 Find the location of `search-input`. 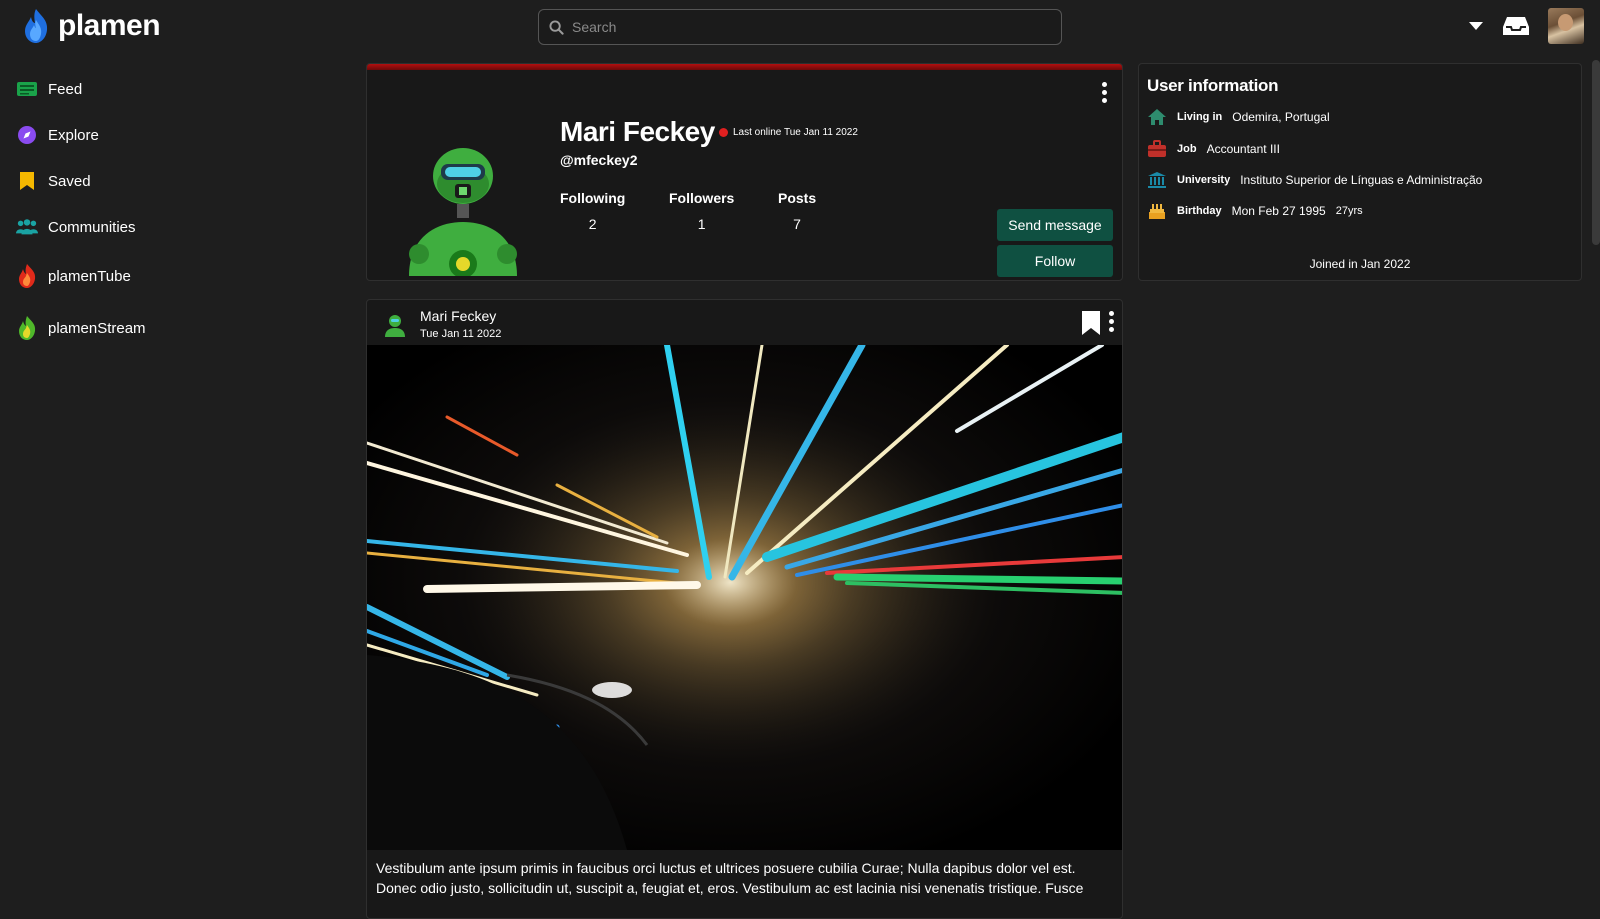

search-input is located at coordinates (807, 27).